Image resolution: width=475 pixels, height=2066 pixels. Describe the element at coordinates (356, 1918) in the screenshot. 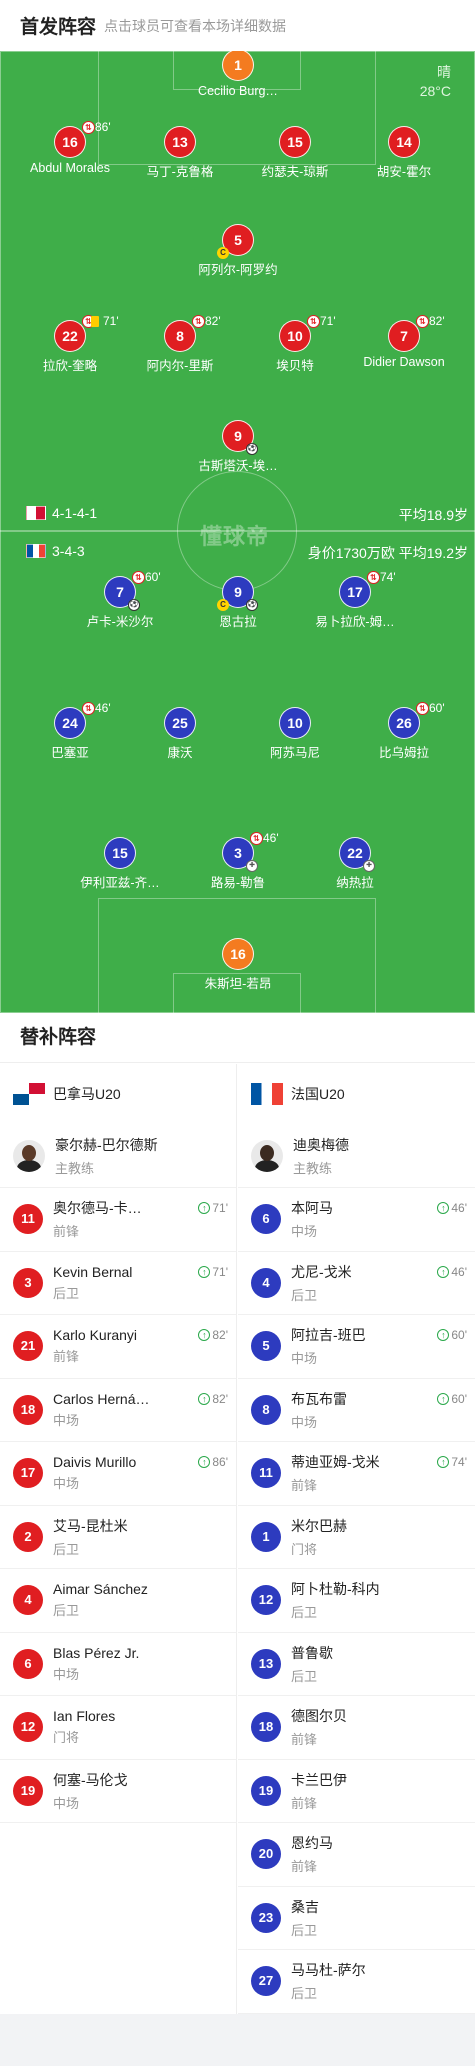

I see `sub-player-row: 23 桑吉 后卫` at that location.